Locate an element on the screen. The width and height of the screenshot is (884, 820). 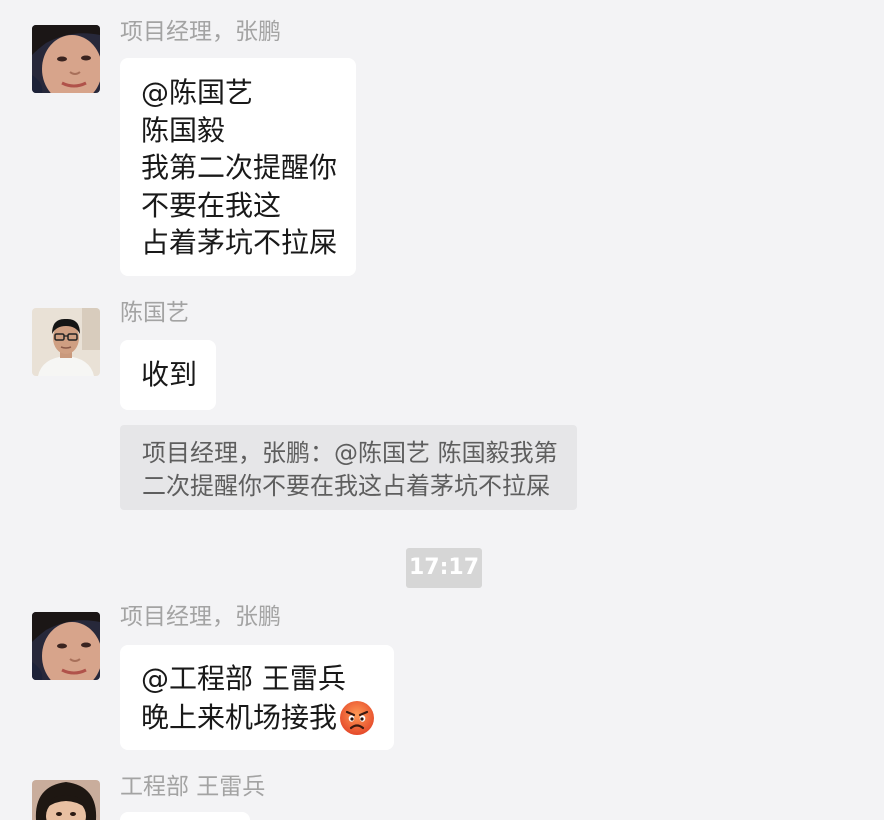
message-bubble: @工程部 王雷兵 晚上来机场接我 is located at coordinates (257, 697).